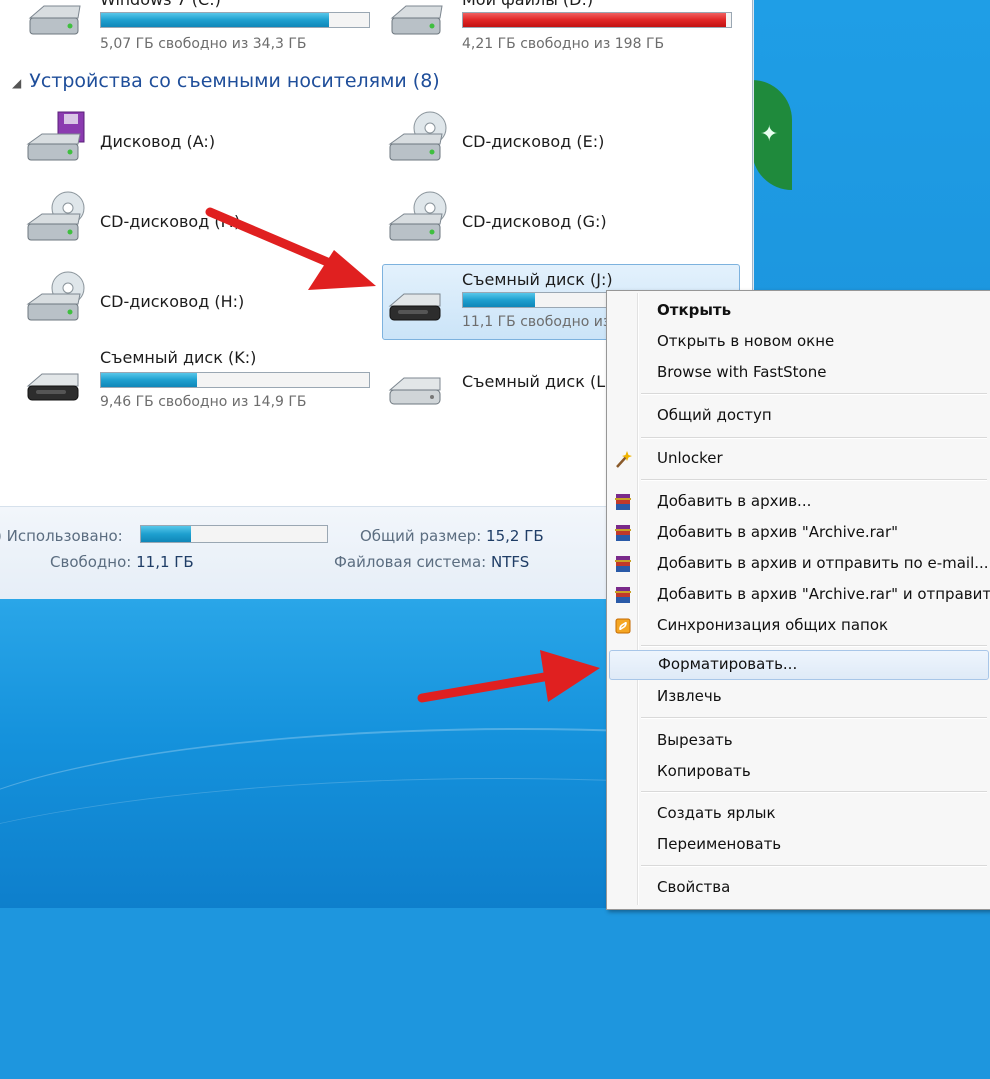 The height and width of the screenshot is (1079, 990). What do you see at coordinates (798, 342) in the screenshot?
I see `menu-item-open-new-window: Открыть в новом окне` at bounding box center [798, 342].